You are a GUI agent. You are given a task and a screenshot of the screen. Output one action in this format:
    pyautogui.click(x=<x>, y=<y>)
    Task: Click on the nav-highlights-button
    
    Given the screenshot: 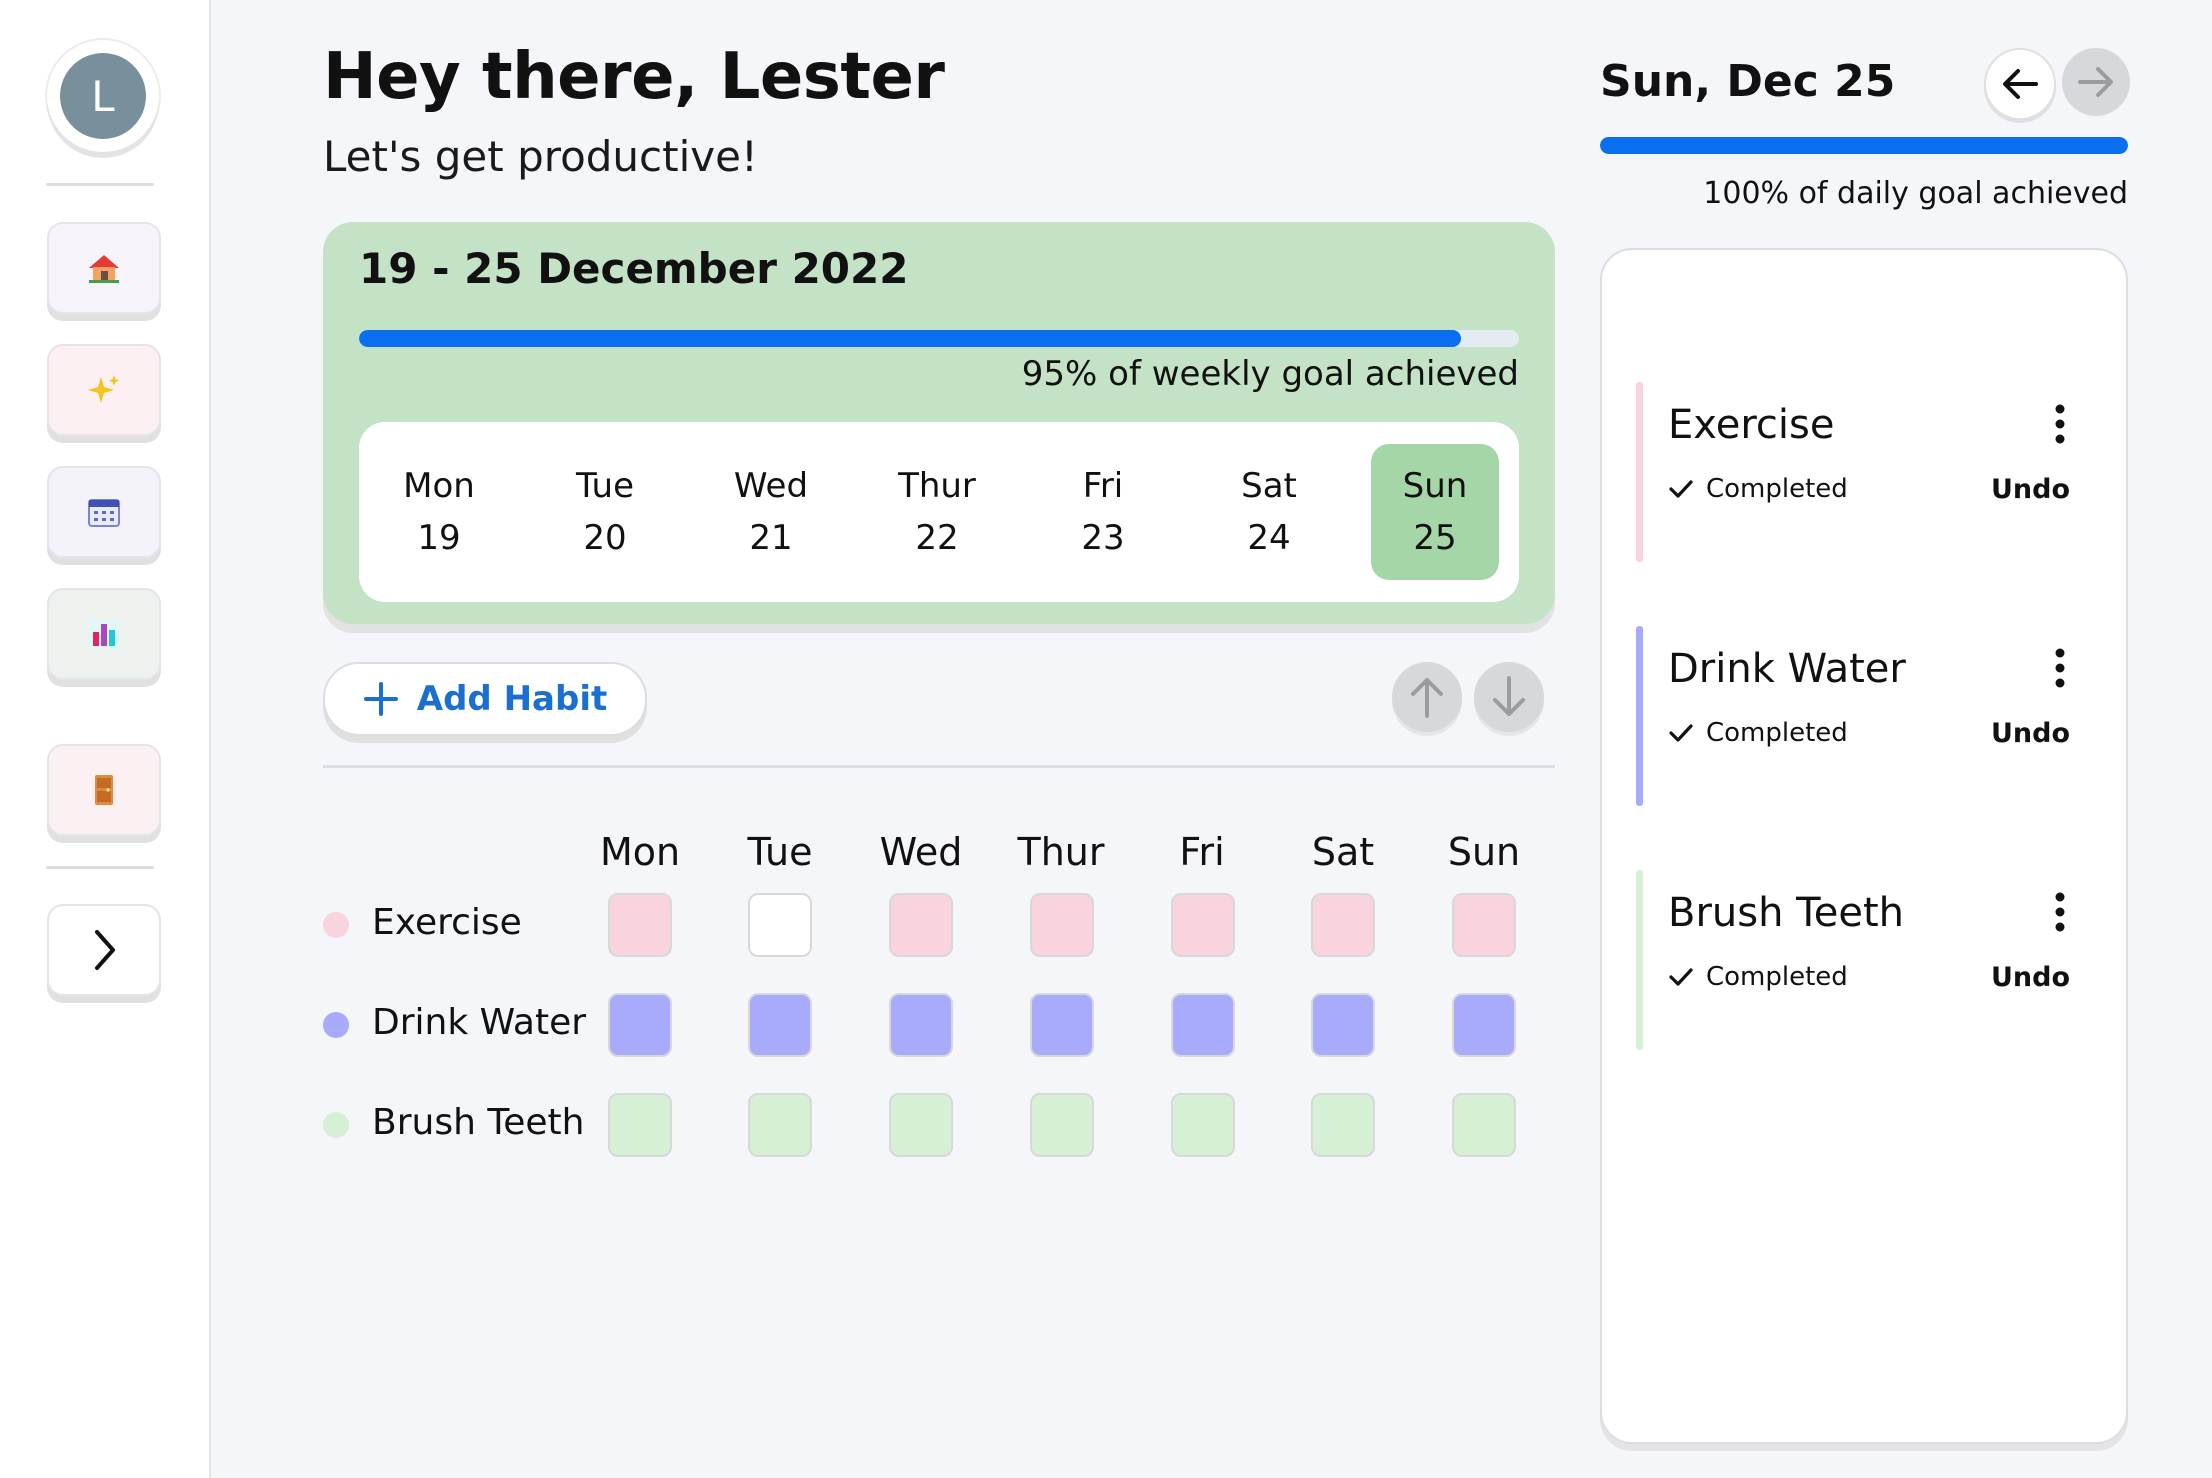 What is the action you would take?
    pyautogui.click(x=104, y=390)
    